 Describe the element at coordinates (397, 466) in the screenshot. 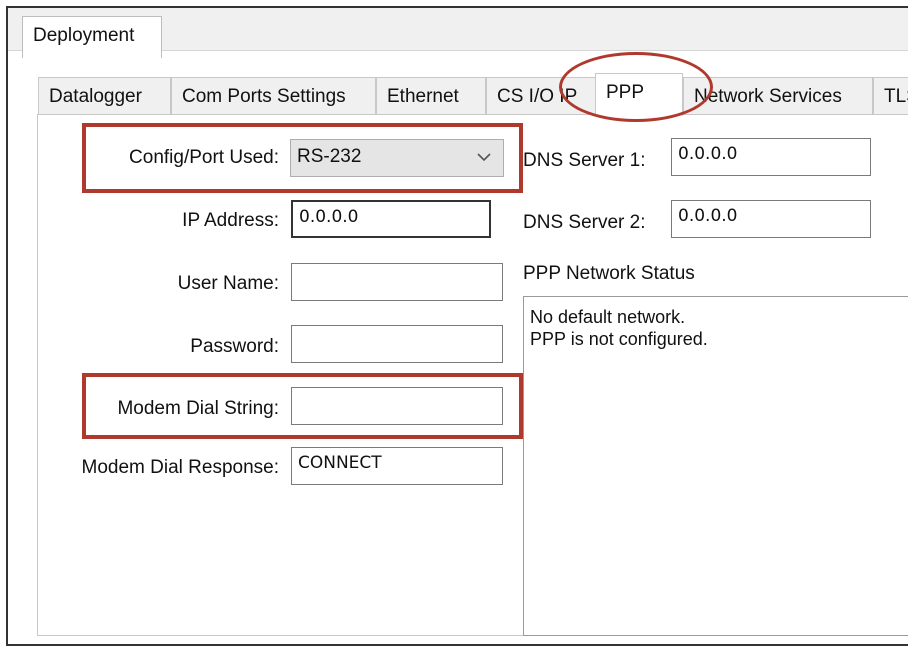

I see `modem-dial-response-field: CONNECT` at that location.